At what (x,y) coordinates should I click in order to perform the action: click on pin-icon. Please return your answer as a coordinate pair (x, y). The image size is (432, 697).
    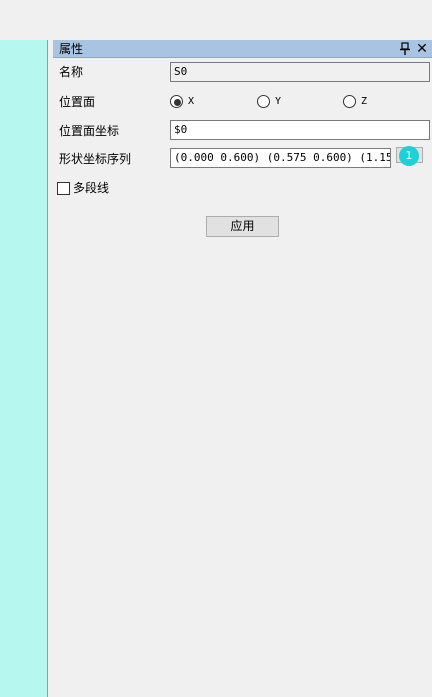
    Looking at the image, I should click on (405, 49).